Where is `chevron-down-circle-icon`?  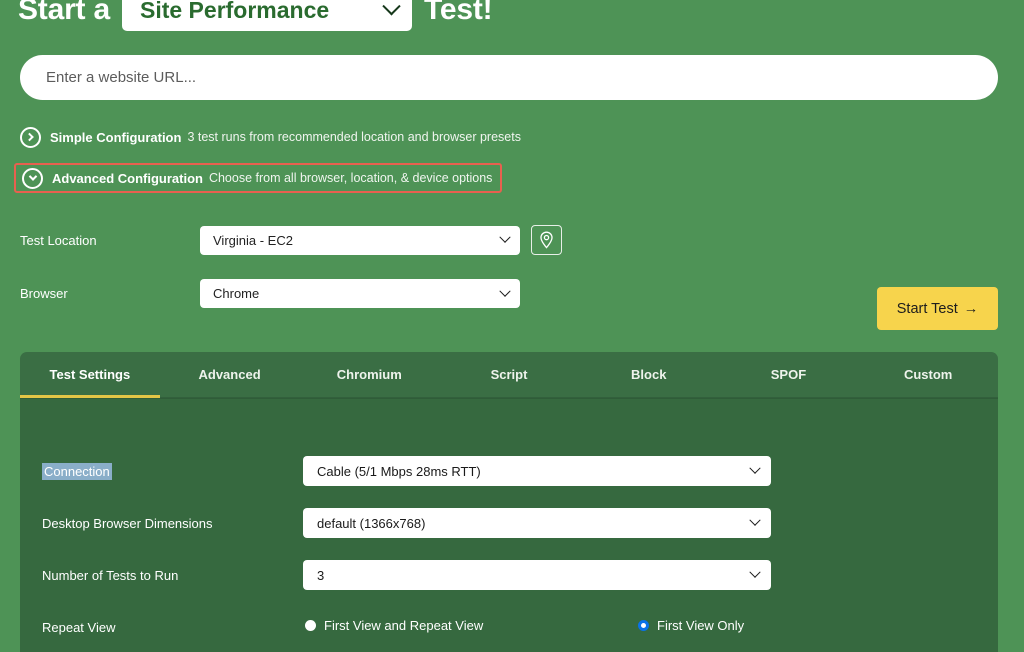 chevron-down-circle-icon is located at coordinates (32, 178).